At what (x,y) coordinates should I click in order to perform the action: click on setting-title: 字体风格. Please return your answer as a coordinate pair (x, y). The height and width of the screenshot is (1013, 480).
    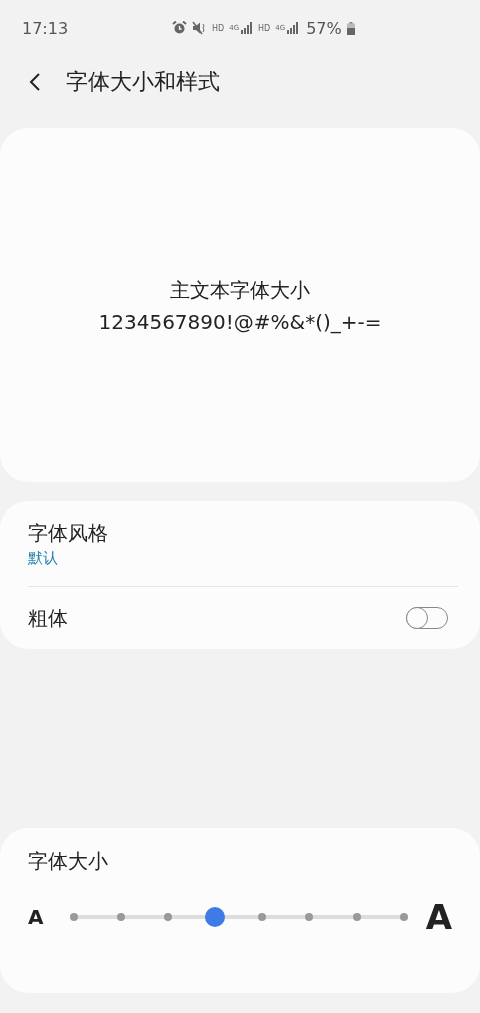
    Looking at the image, I should click on (68, 533).